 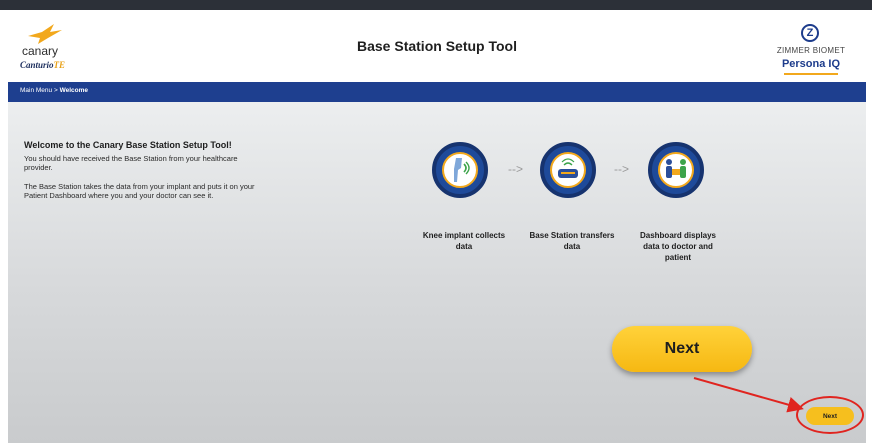 What do you see at coordinates (464, 241) in the screenshot?
I see `step-1-label: Knee implant collects data` at bounding box center [464, 241].